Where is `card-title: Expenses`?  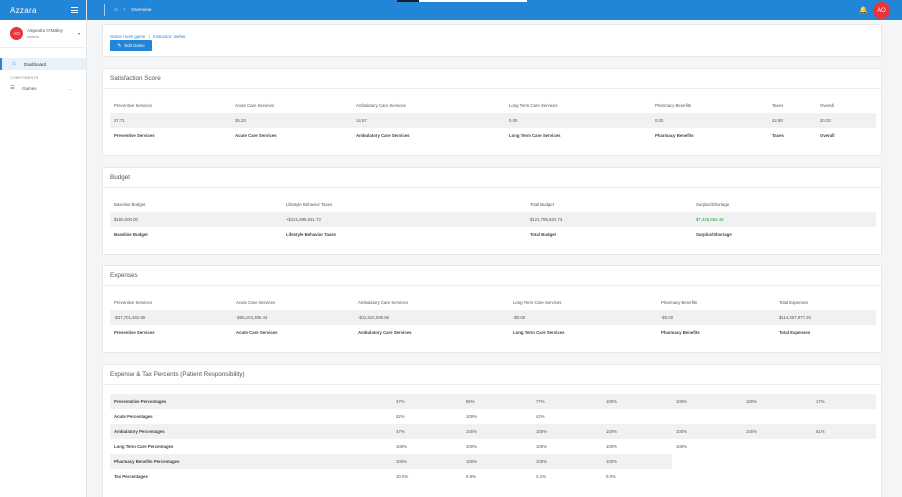
card-title: Expenses is located at coordinates (492, 276).